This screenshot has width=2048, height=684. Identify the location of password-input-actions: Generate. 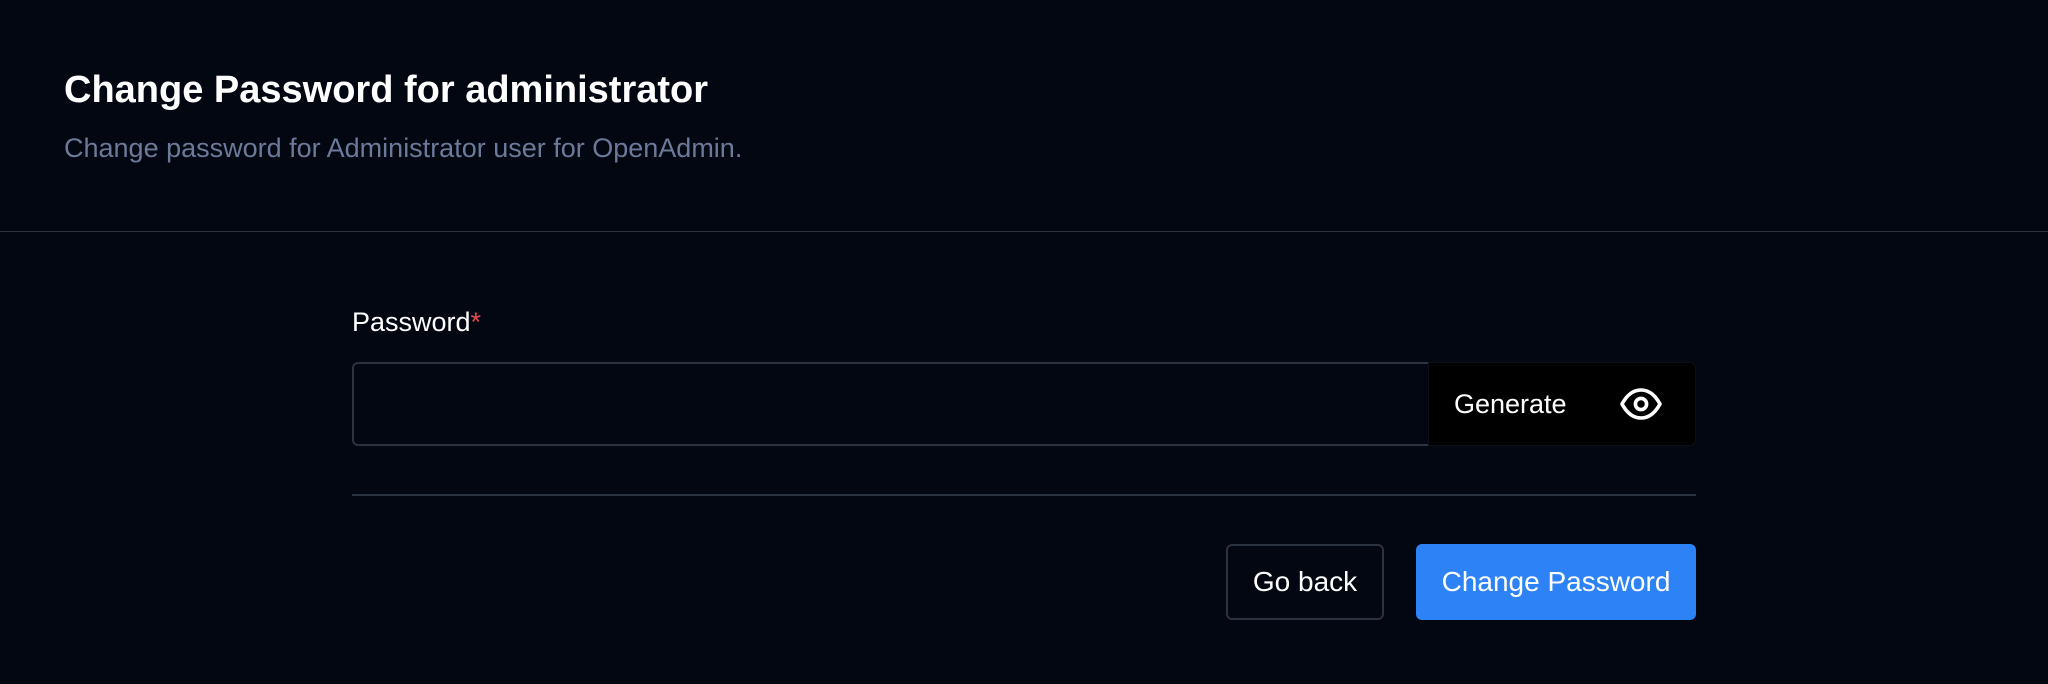
(1562, 404).